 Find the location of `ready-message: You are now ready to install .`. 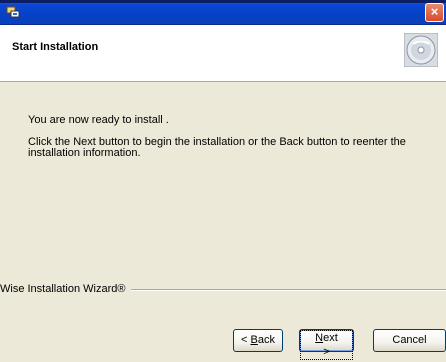

ready-message: You are now ready to install . is located at coordinates (98, 120).